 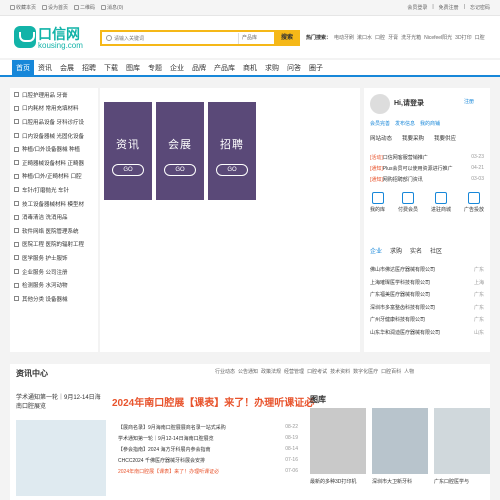 I want to click on company-row: 佛山市佛达医疗器械有限公司 广东, so click(x=427, y=272).